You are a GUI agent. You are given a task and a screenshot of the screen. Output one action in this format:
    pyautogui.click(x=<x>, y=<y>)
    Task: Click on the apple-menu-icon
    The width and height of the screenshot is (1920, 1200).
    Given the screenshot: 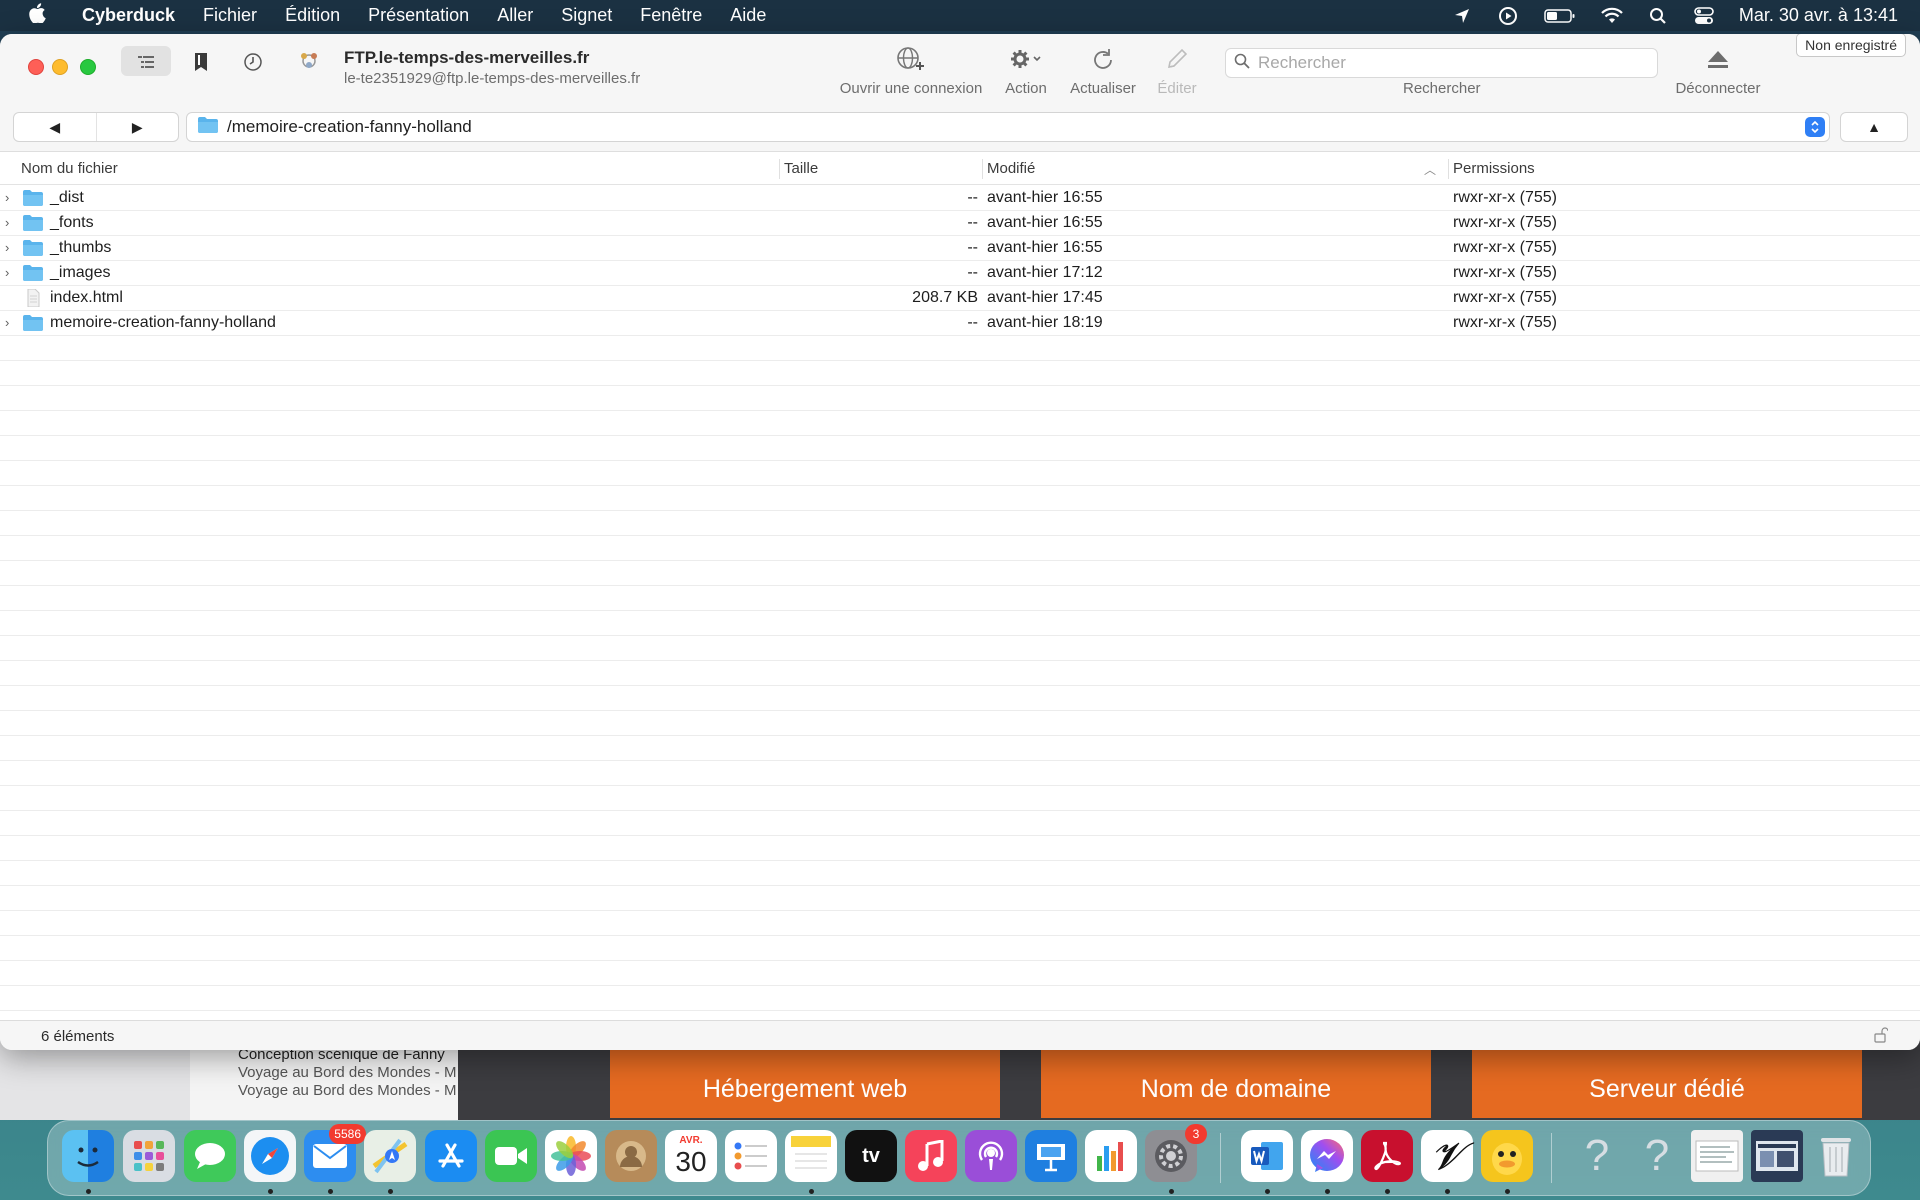 What is the action you would take?
    pyautogui.click(x=37, y=15)
    